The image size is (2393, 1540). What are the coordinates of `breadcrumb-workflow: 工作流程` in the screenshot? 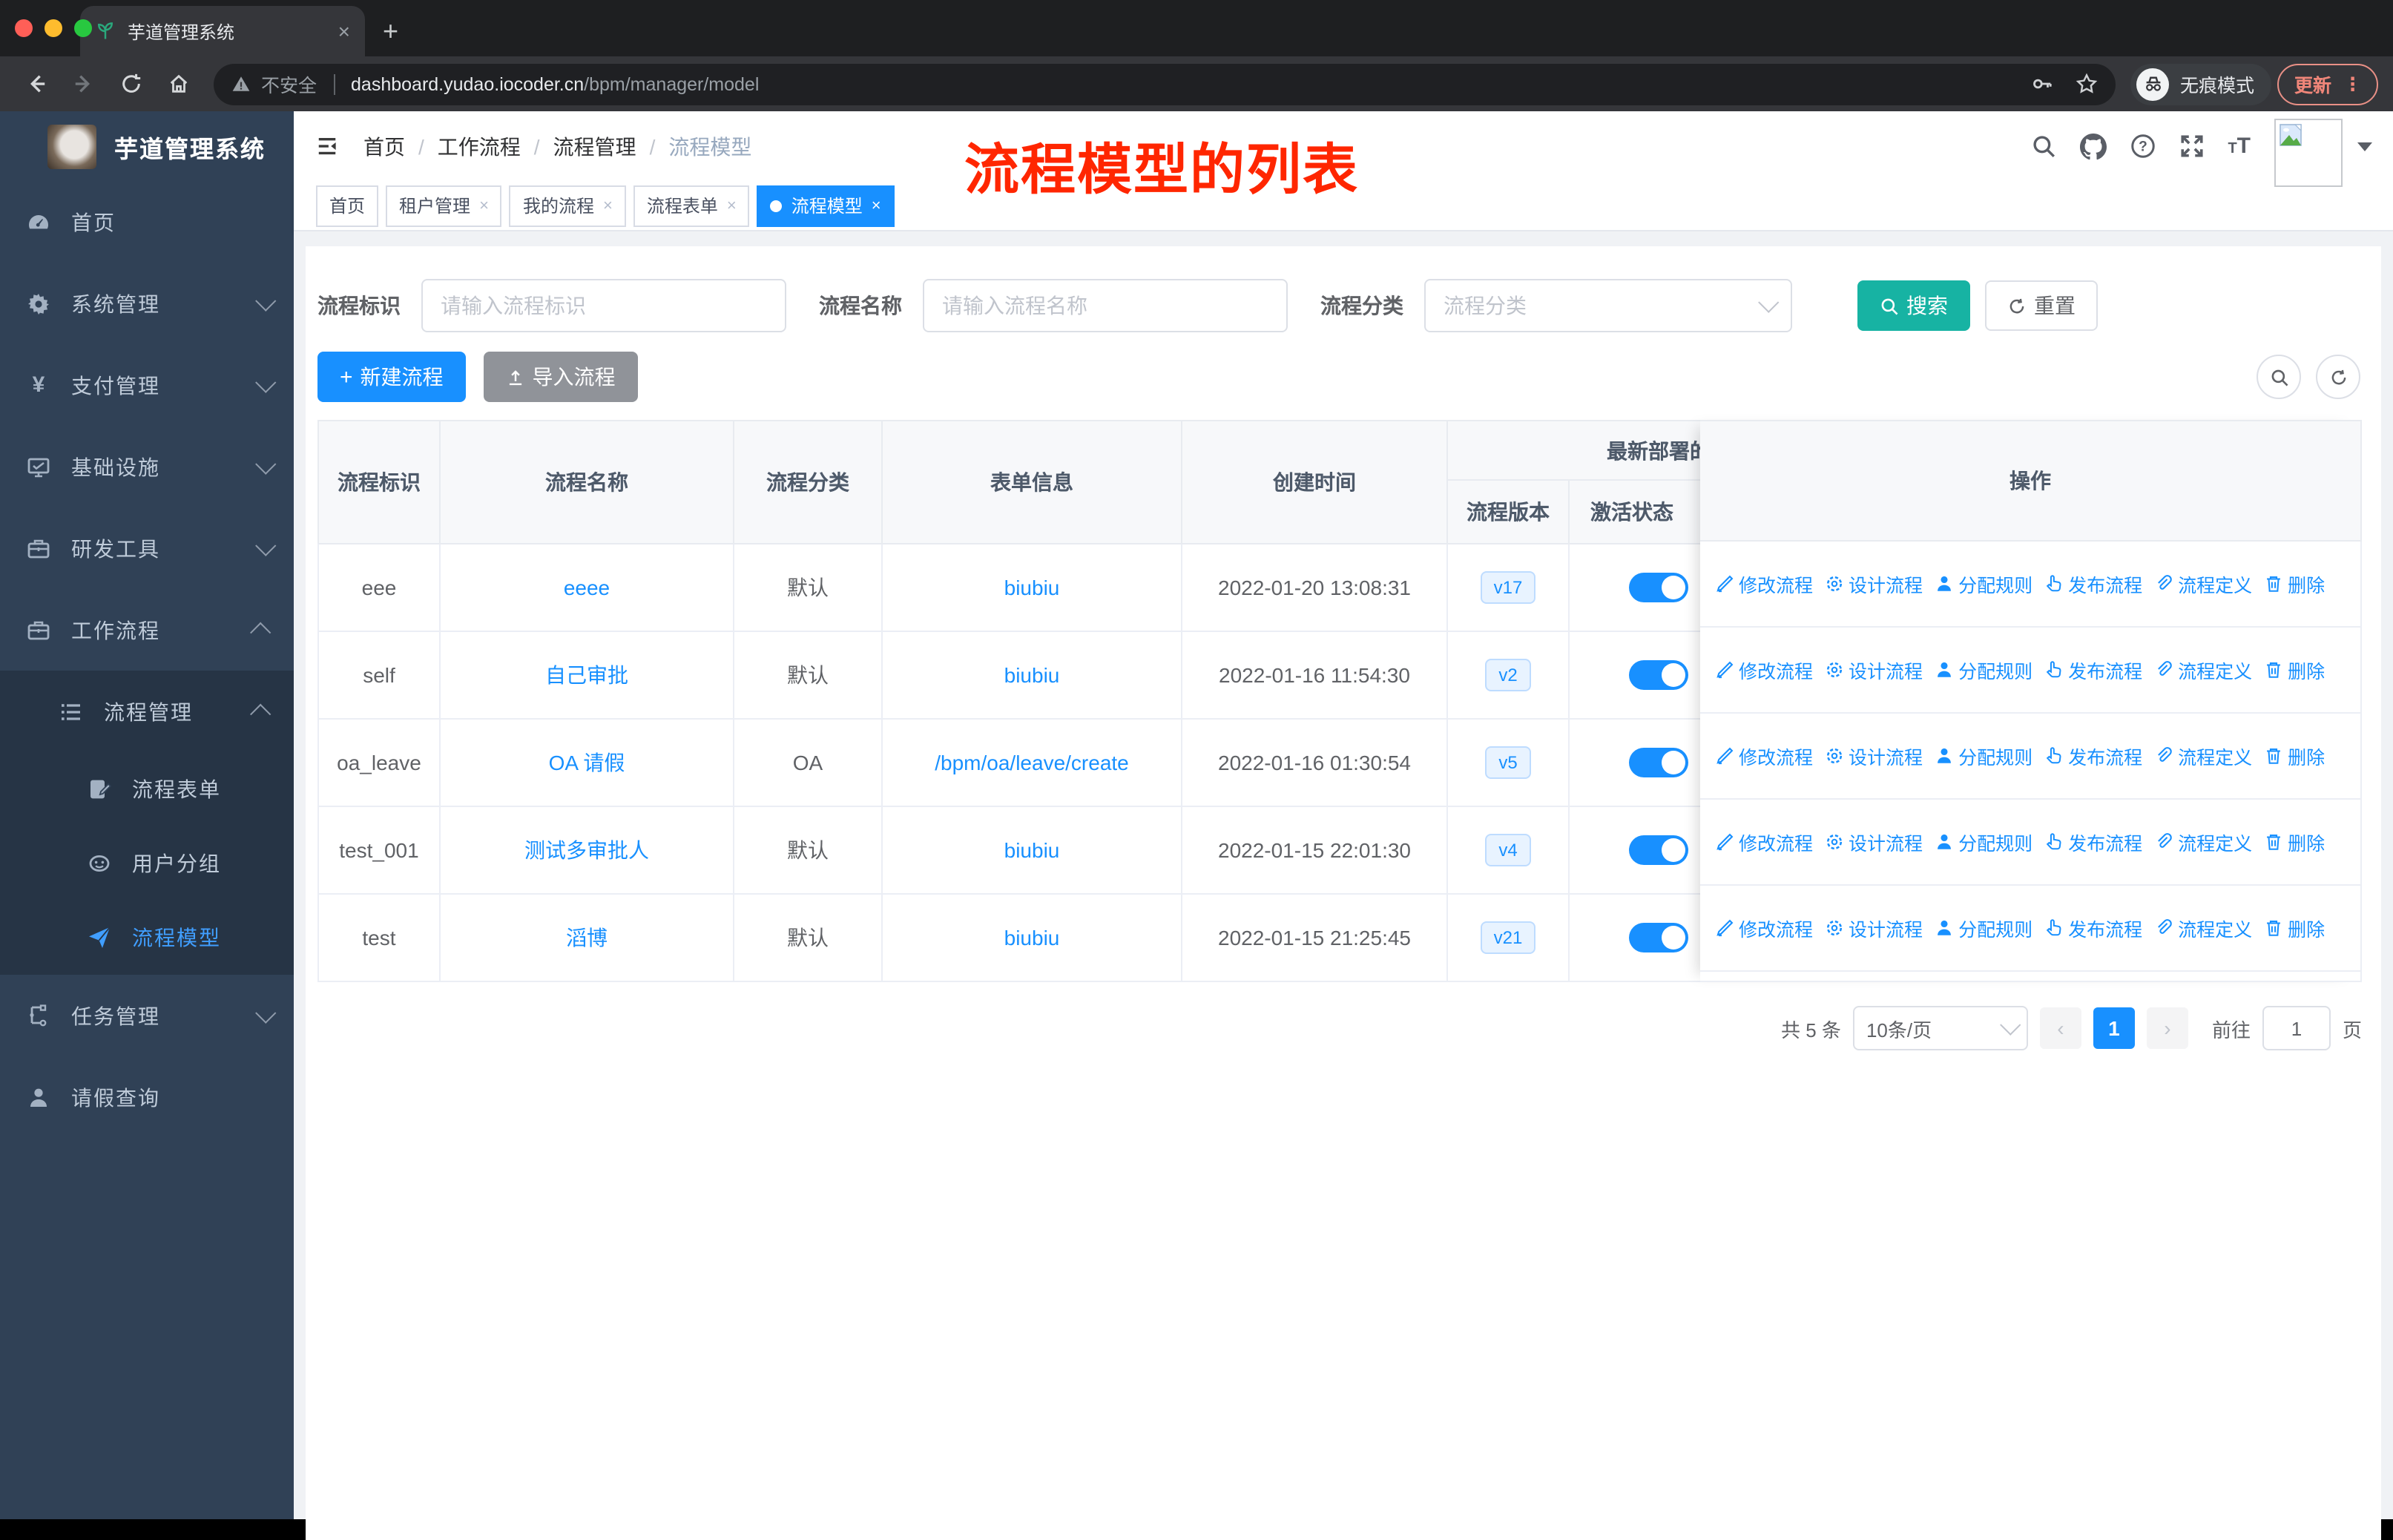 It's located at (479, 146).